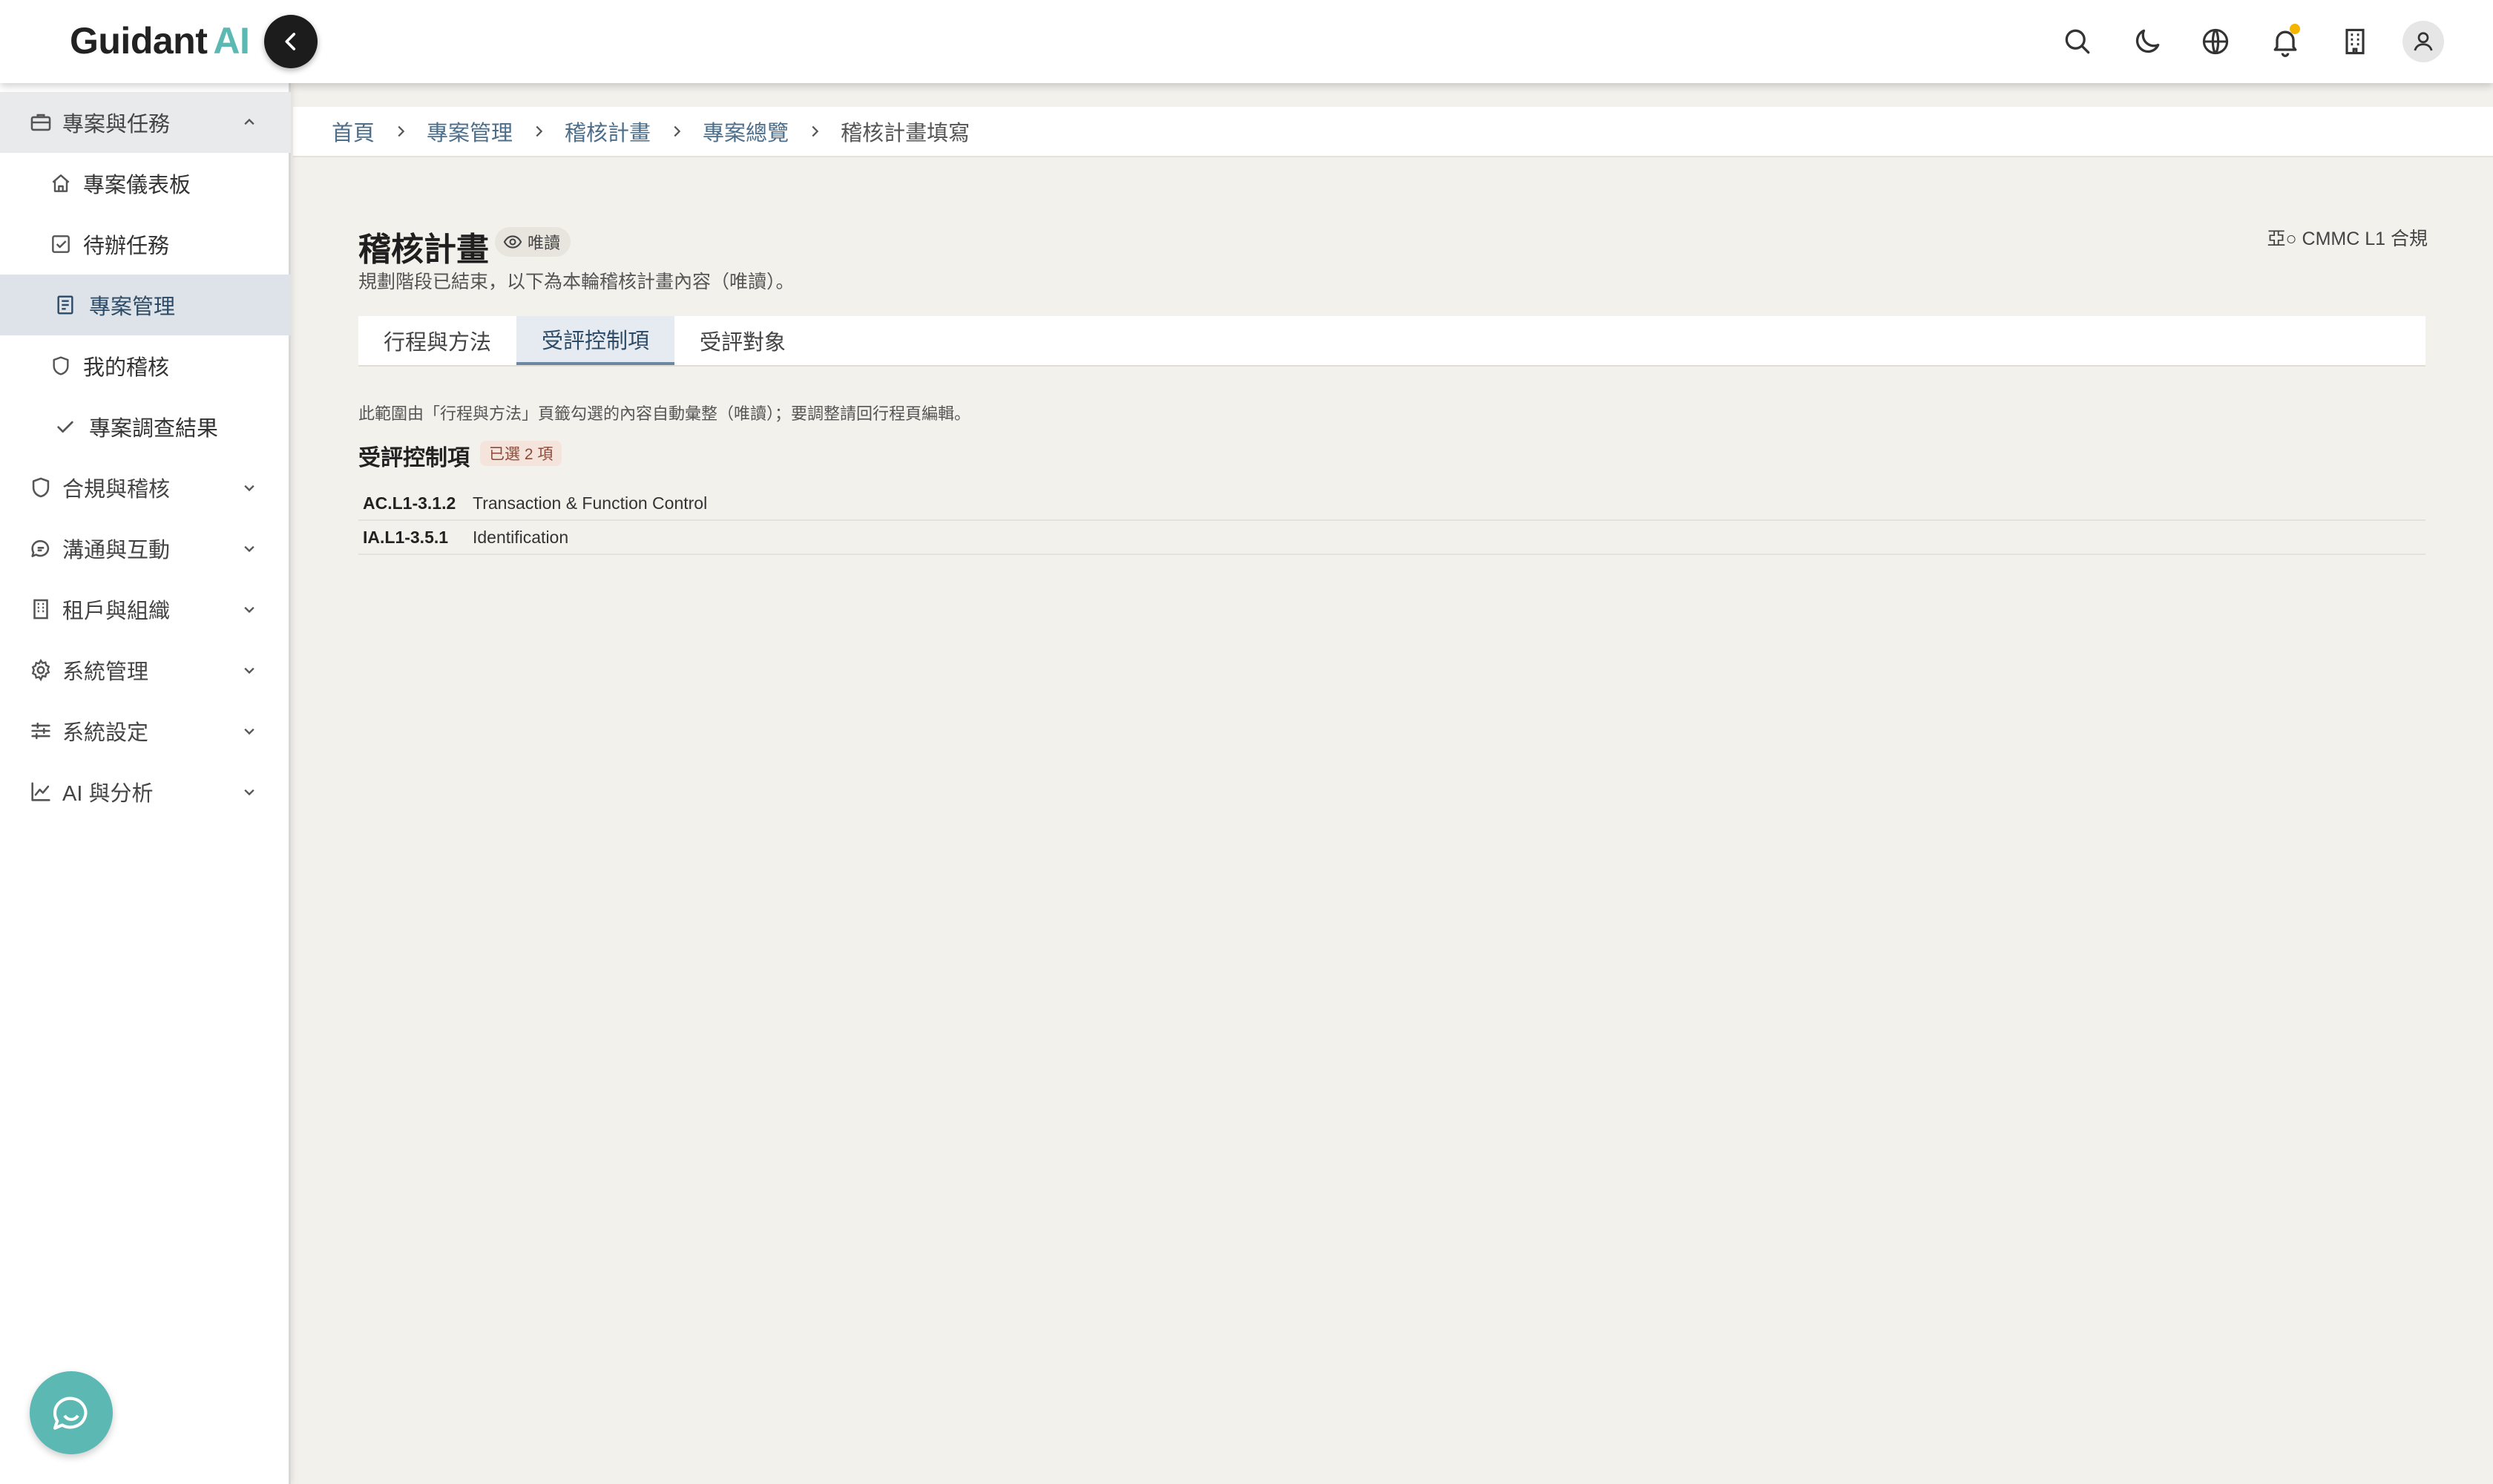 The width and height of the screenshot is (2493, 1484). What do you see at coordinates (1246, 41) in the screenshot?
I see `top-bar: Guidant AI` at bounding box center [1246, 41].